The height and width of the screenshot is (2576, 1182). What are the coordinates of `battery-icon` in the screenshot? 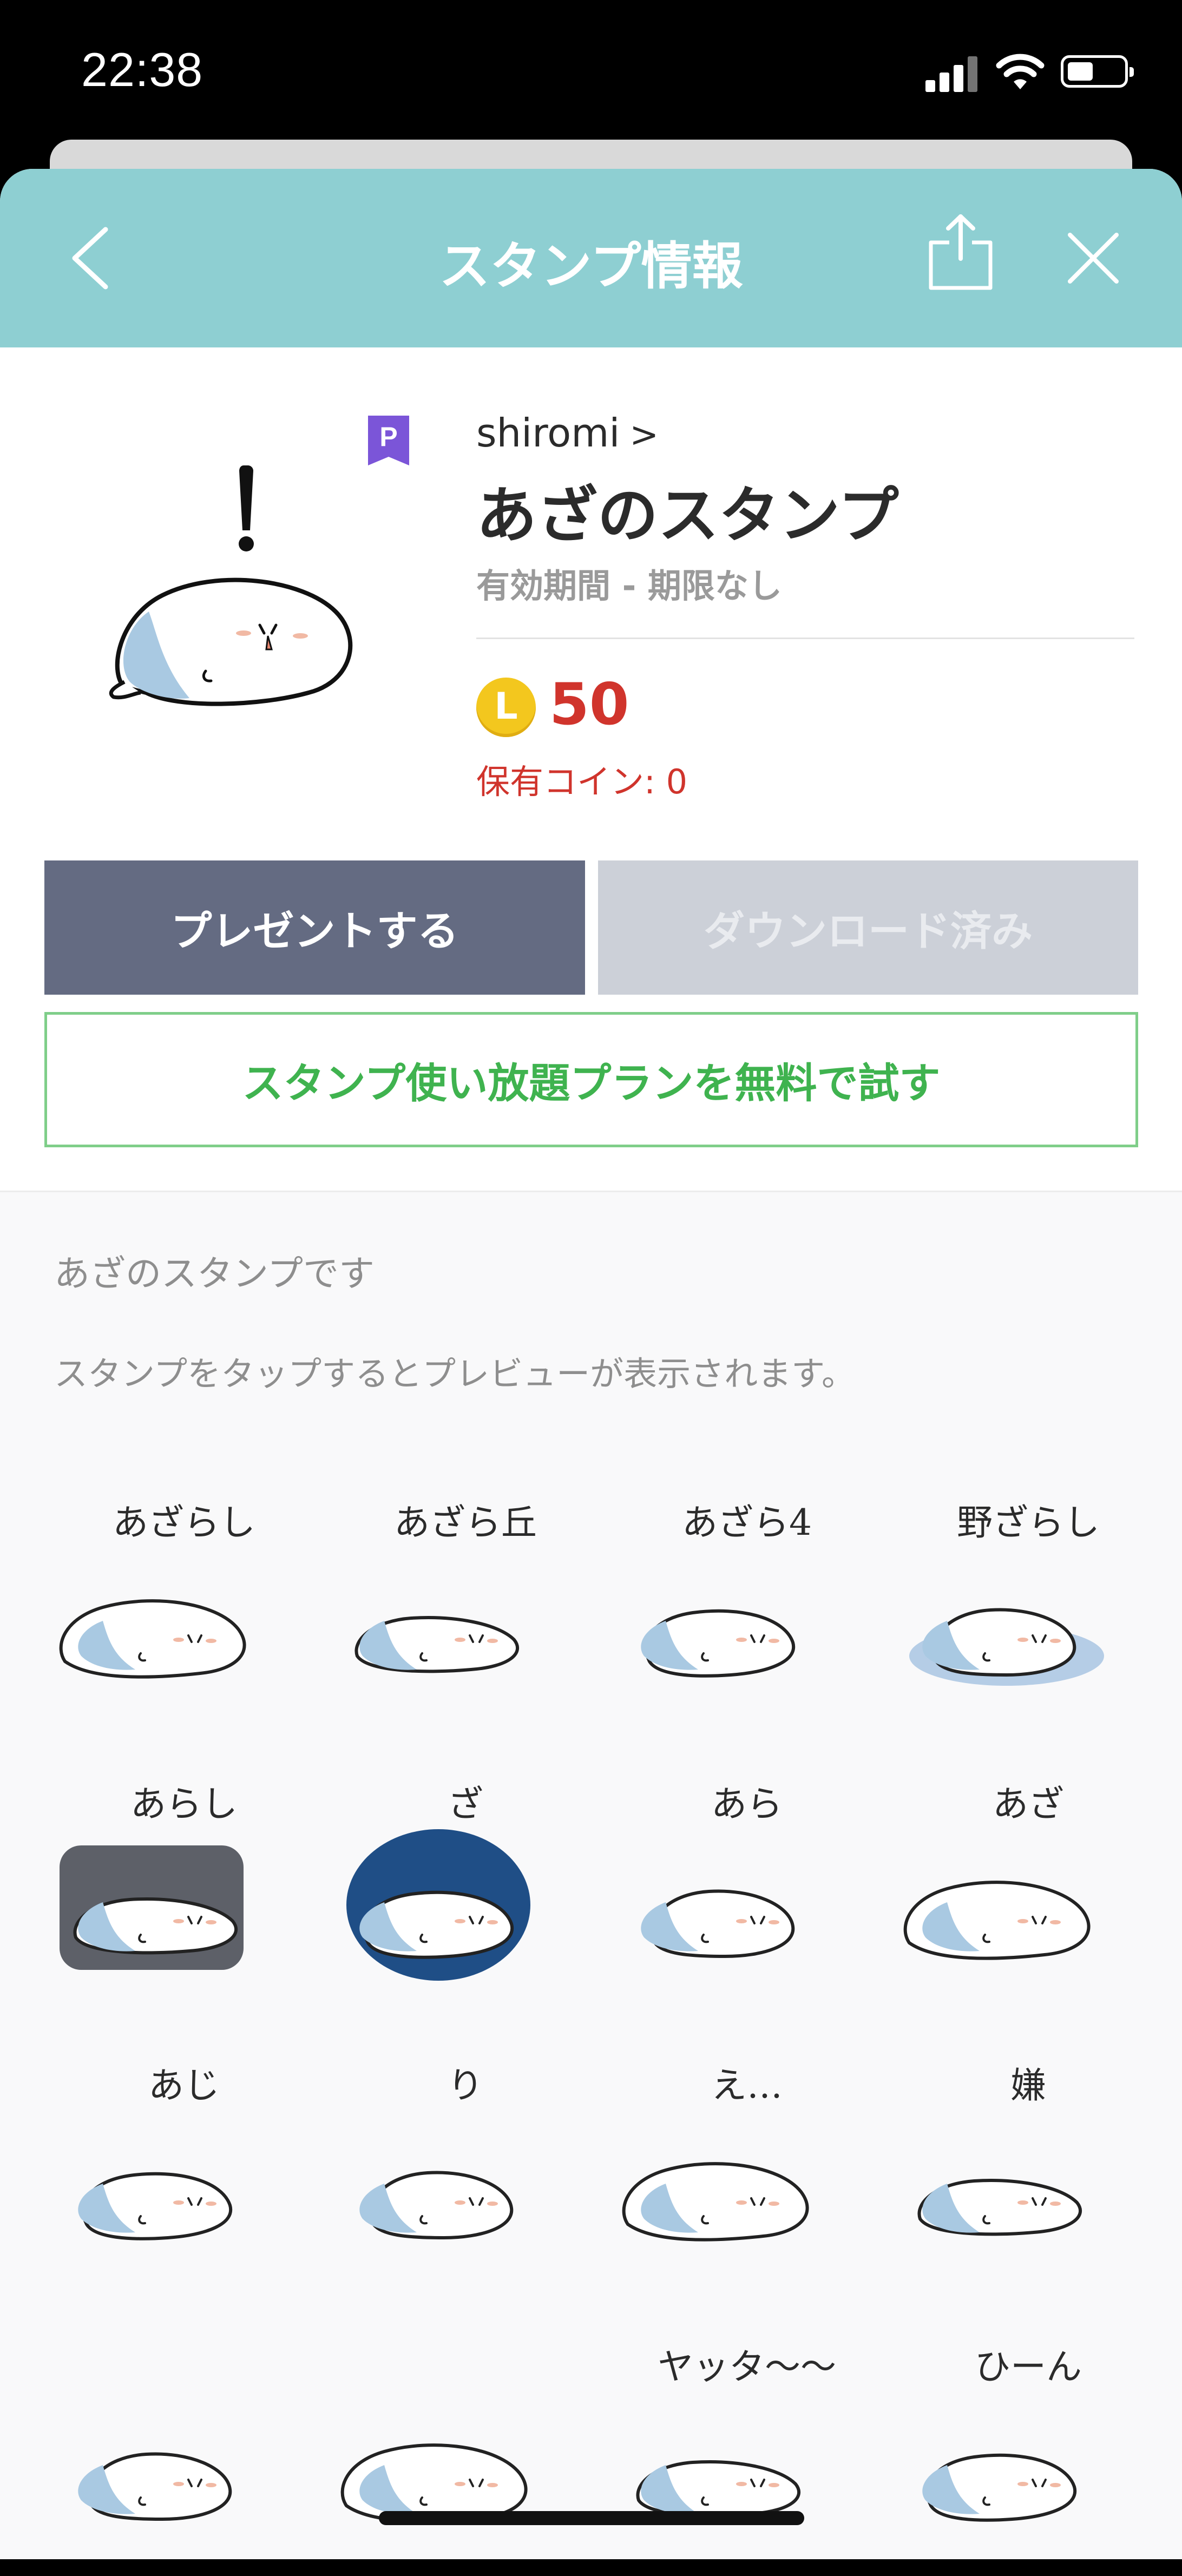 It's located at (1097, 71).